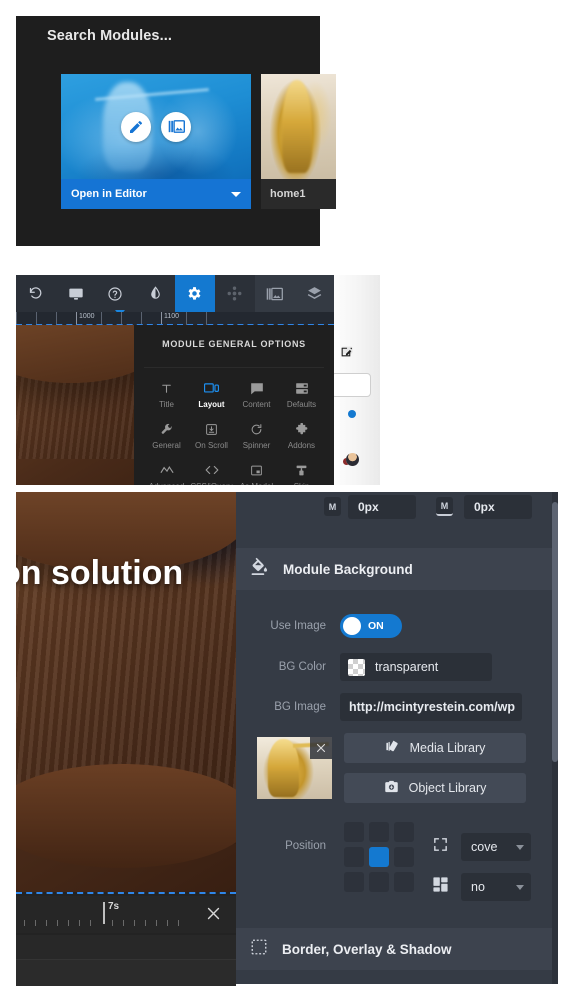  I want to click on pencil-icon, so click(136, 126).